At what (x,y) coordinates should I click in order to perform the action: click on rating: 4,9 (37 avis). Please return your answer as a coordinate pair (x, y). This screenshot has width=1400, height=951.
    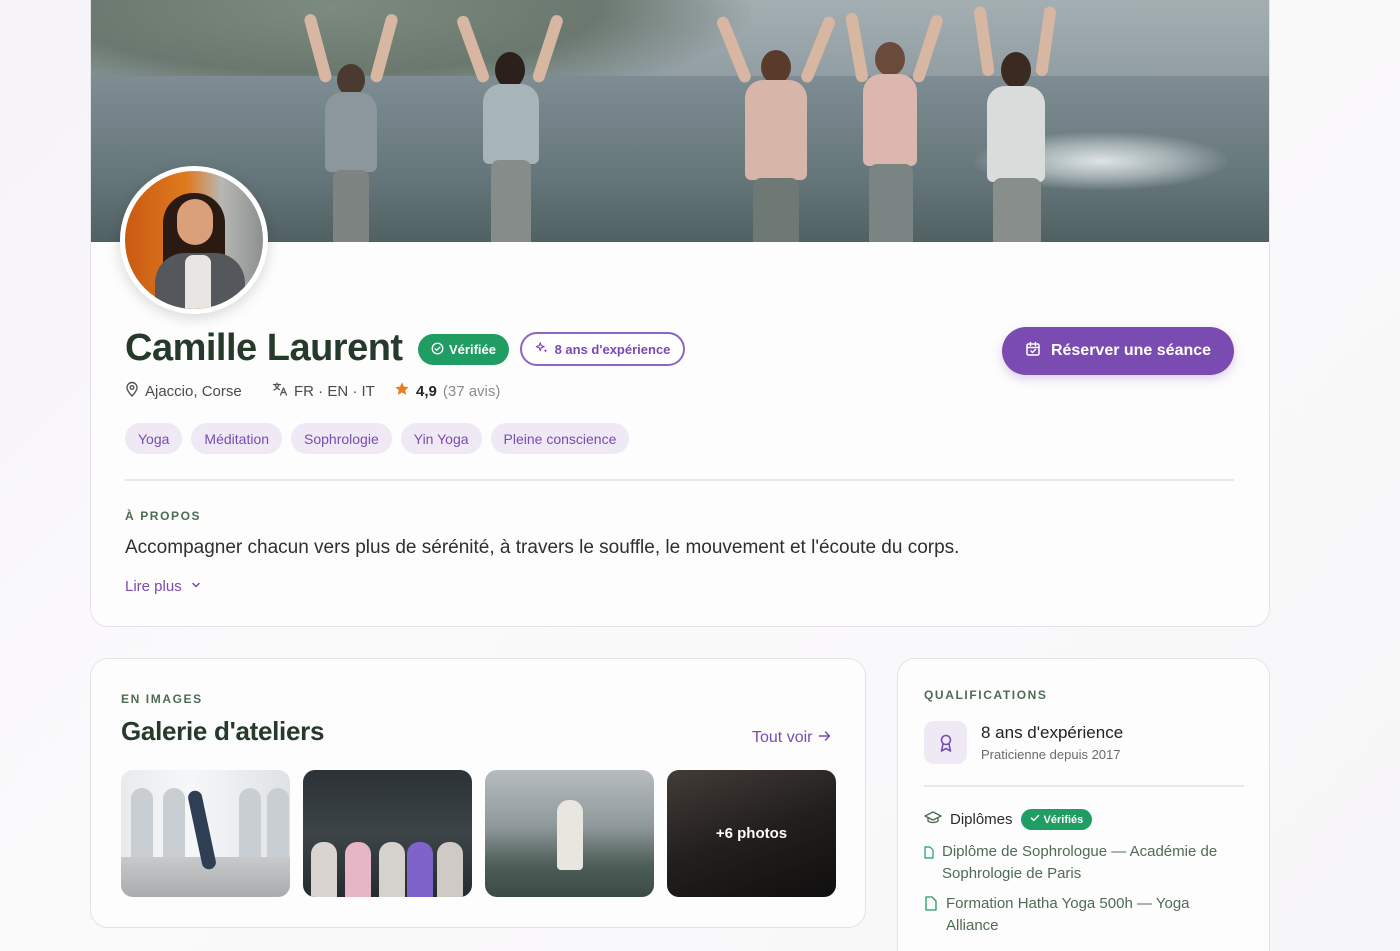
    Looking at the image, I should click on (447, 391).